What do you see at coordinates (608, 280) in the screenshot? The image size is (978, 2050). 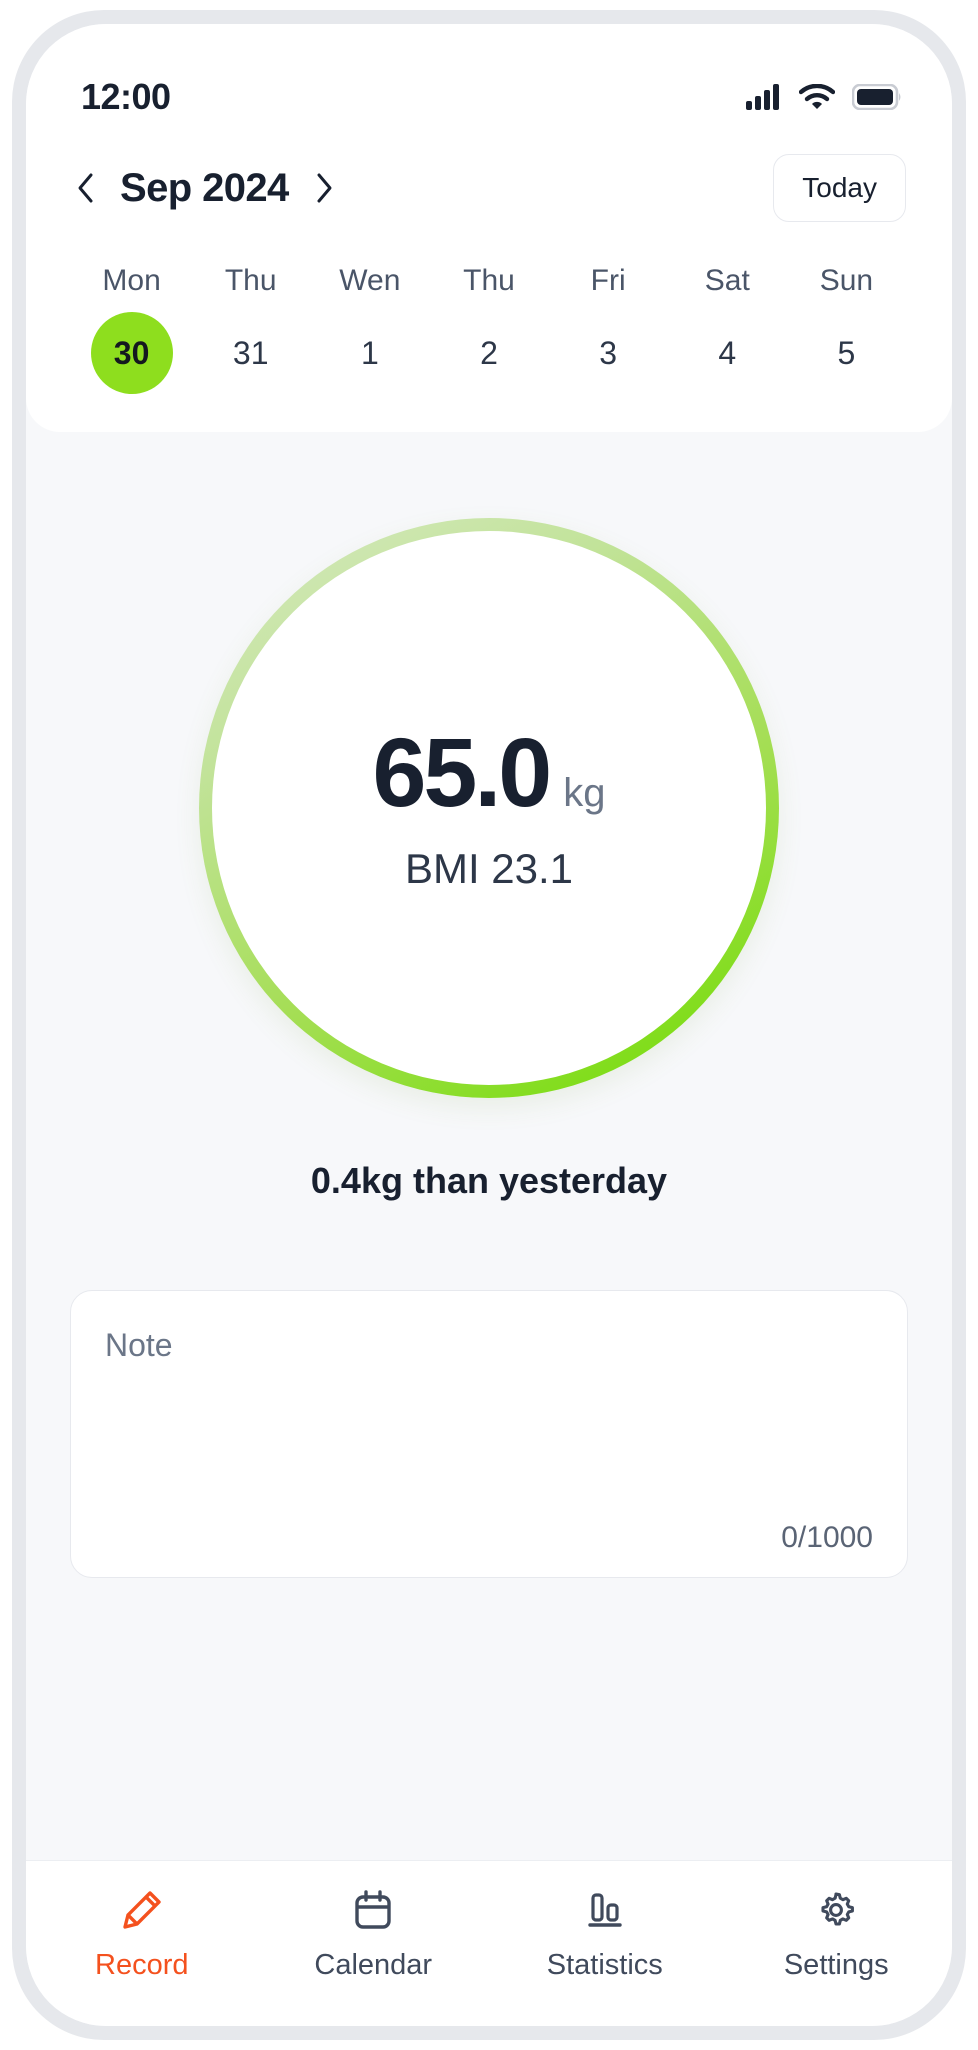 I see `weekday-label: Fri` at bounding box center [608, 280].